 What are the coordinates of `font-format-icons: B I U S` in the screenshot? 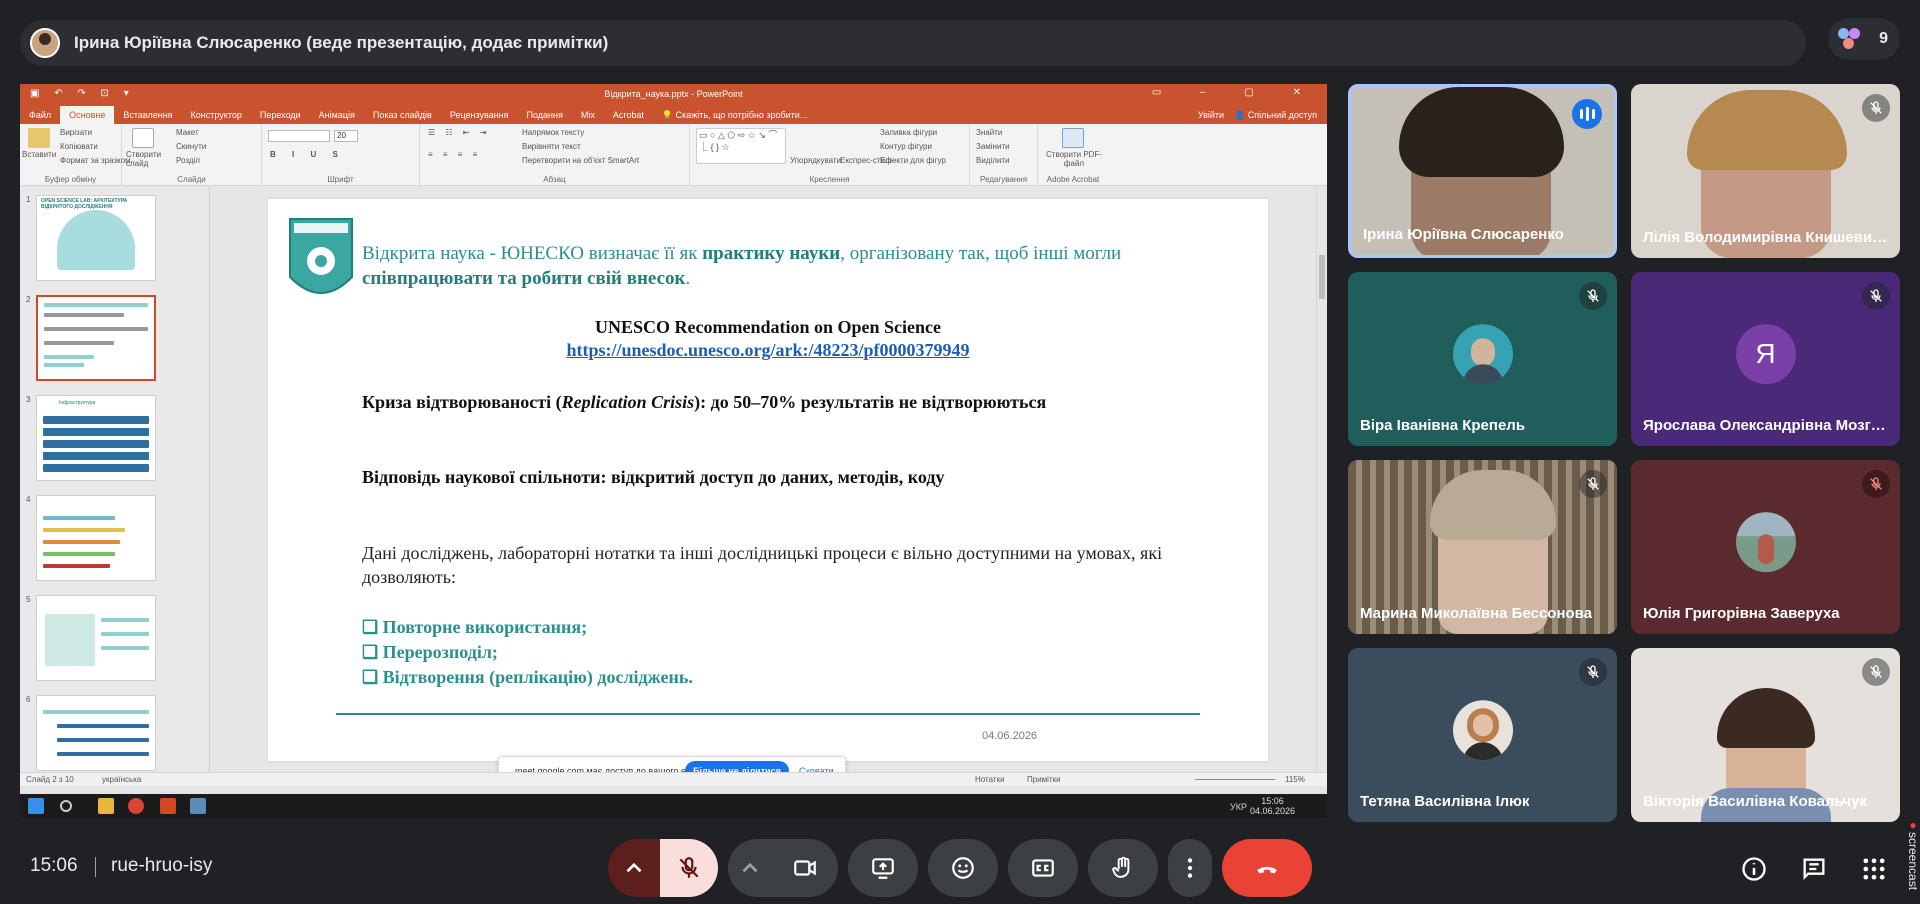 It's located at (307, 154).